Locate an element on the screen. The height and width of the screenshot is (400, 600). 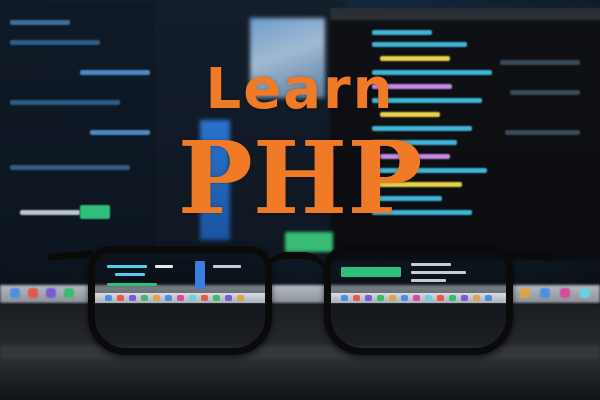
left-lens is located at coordinates (180, 300).